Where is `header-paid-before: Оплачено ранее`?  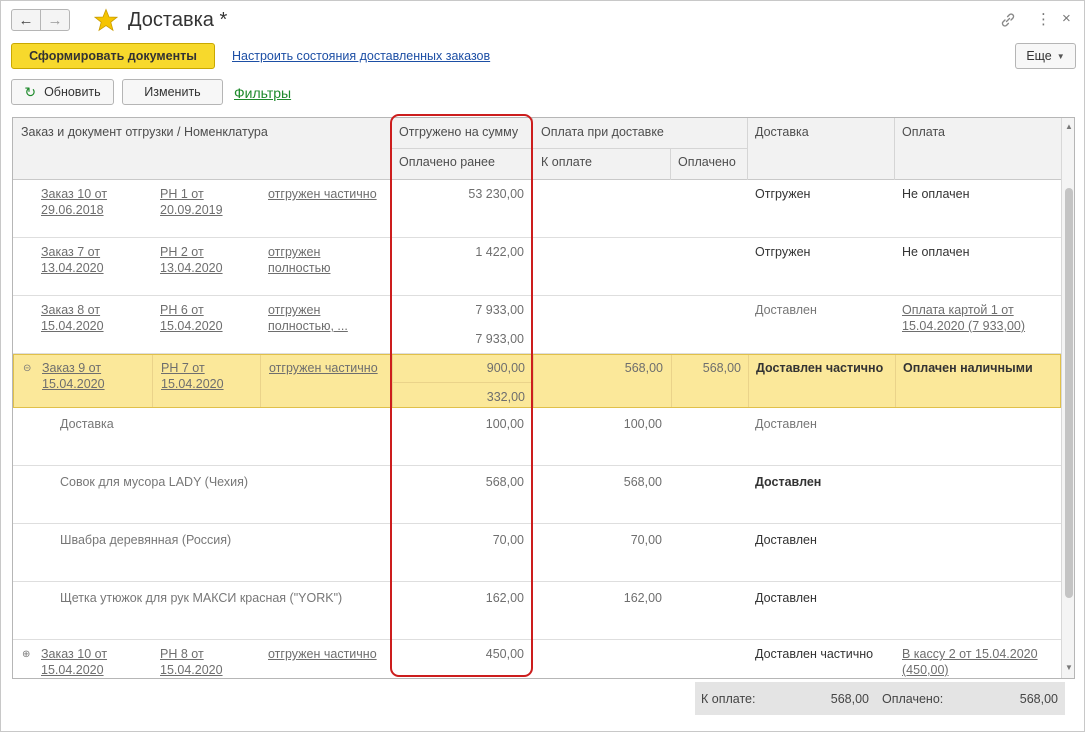 header-paid-before: Оплачено ранее is located at coordinates (447, 162).